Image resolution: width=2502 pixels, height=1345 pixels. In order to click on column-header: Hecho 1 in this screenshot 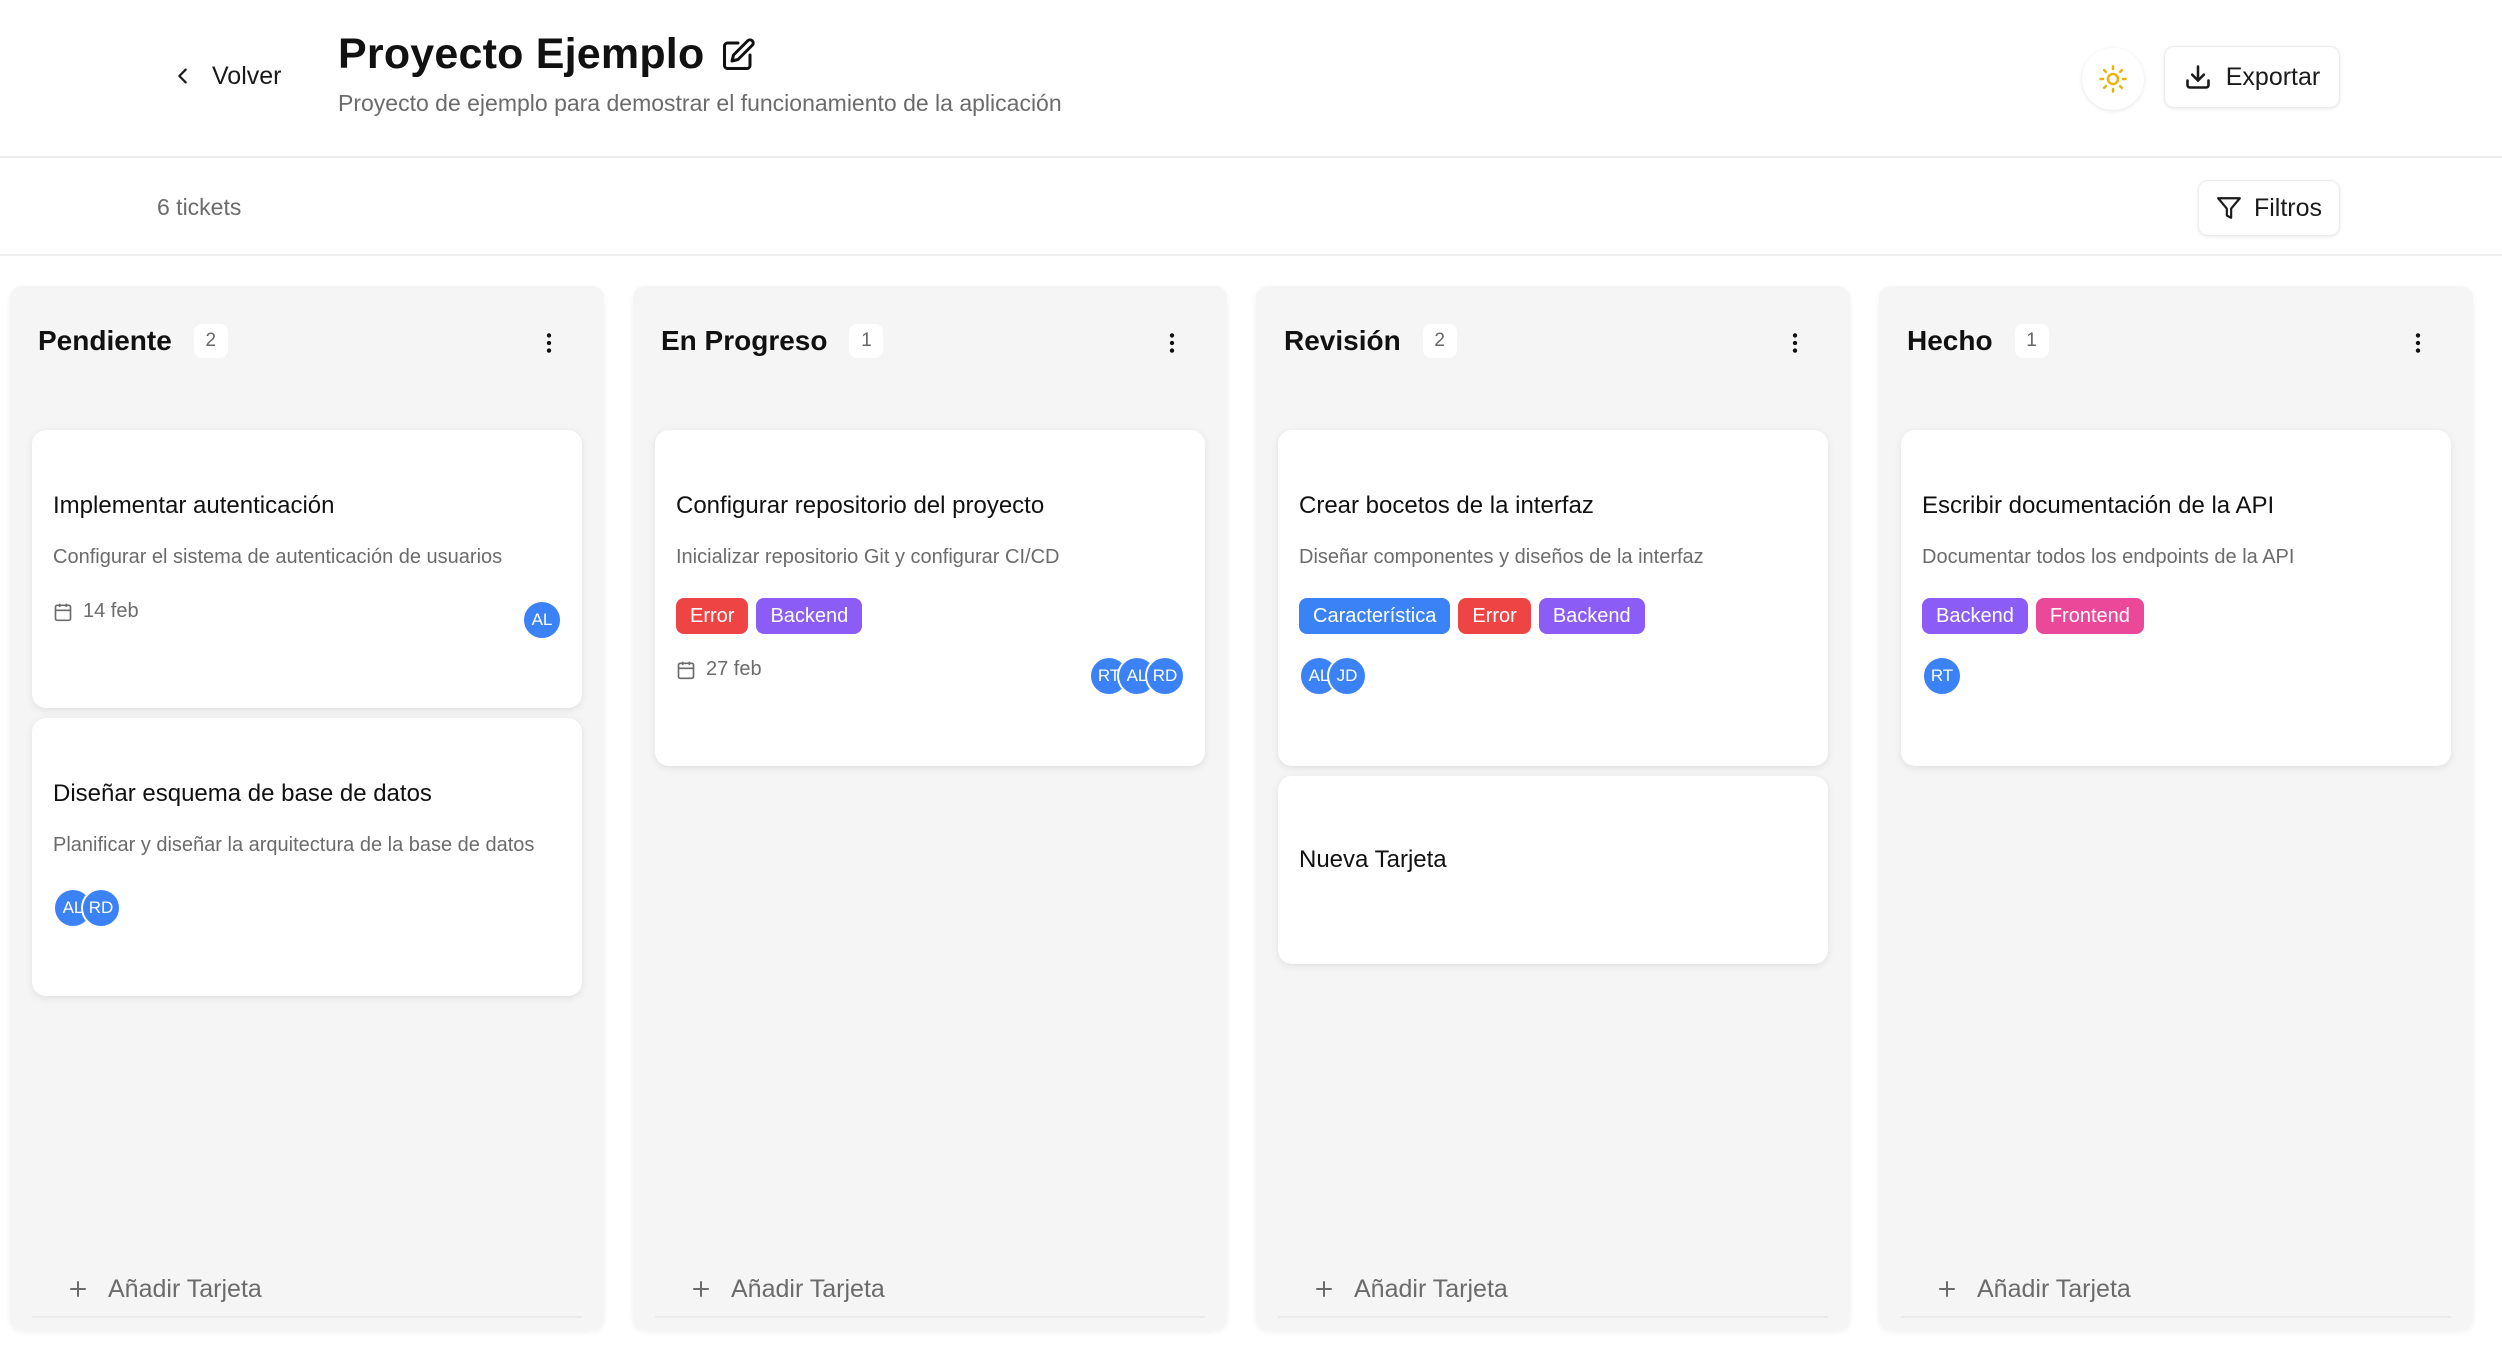, I will do `click(1978, 341)`.